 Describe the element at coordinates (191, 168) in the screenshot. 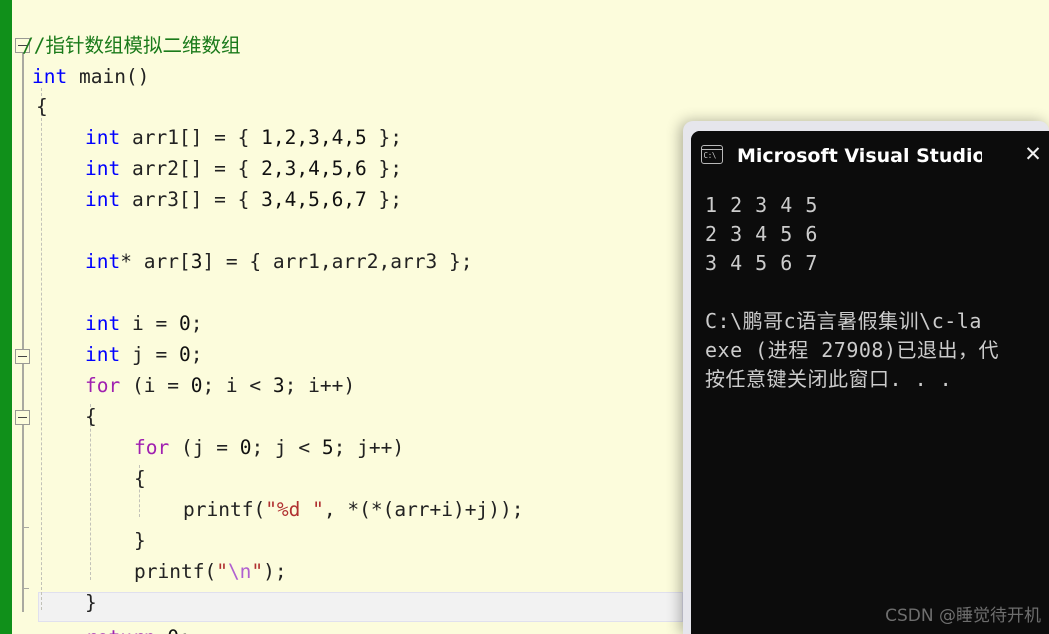

I see `code-text: arr2[] = {` at that location.